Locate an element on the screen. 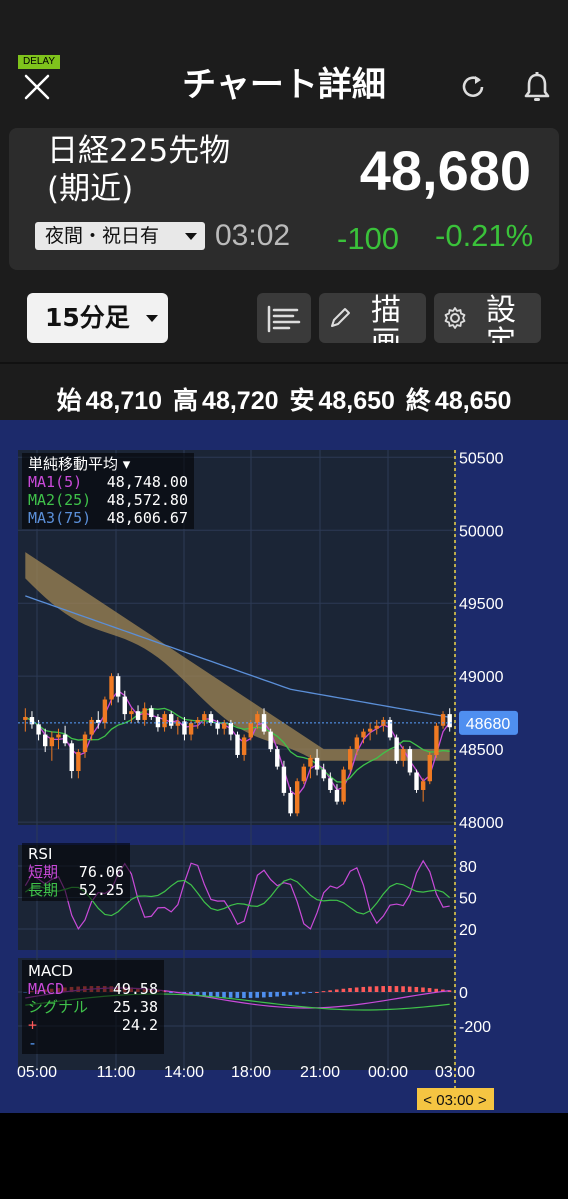 Image resolution: width=568 pixels, height=1199 pixels. chevron-down-icon is located at coordinates (152, 318).